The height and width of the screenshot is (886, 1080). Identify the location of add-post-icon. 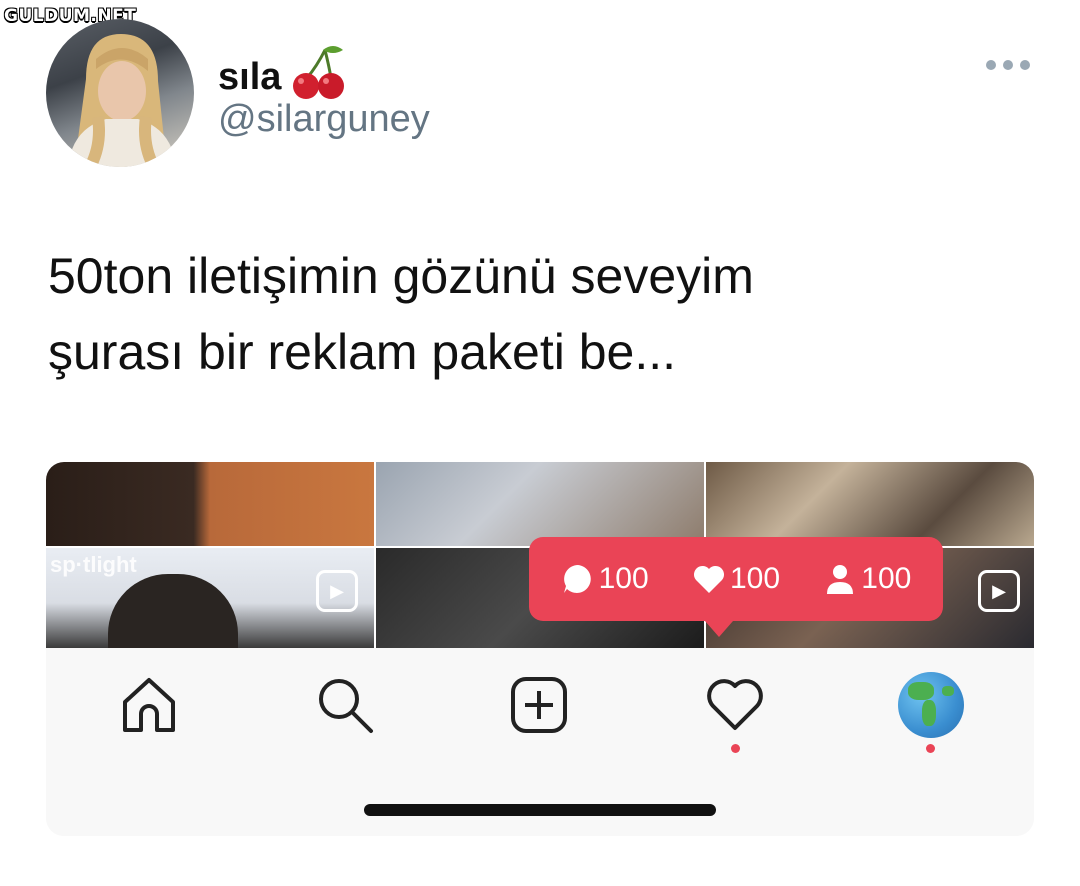
(539, 705).